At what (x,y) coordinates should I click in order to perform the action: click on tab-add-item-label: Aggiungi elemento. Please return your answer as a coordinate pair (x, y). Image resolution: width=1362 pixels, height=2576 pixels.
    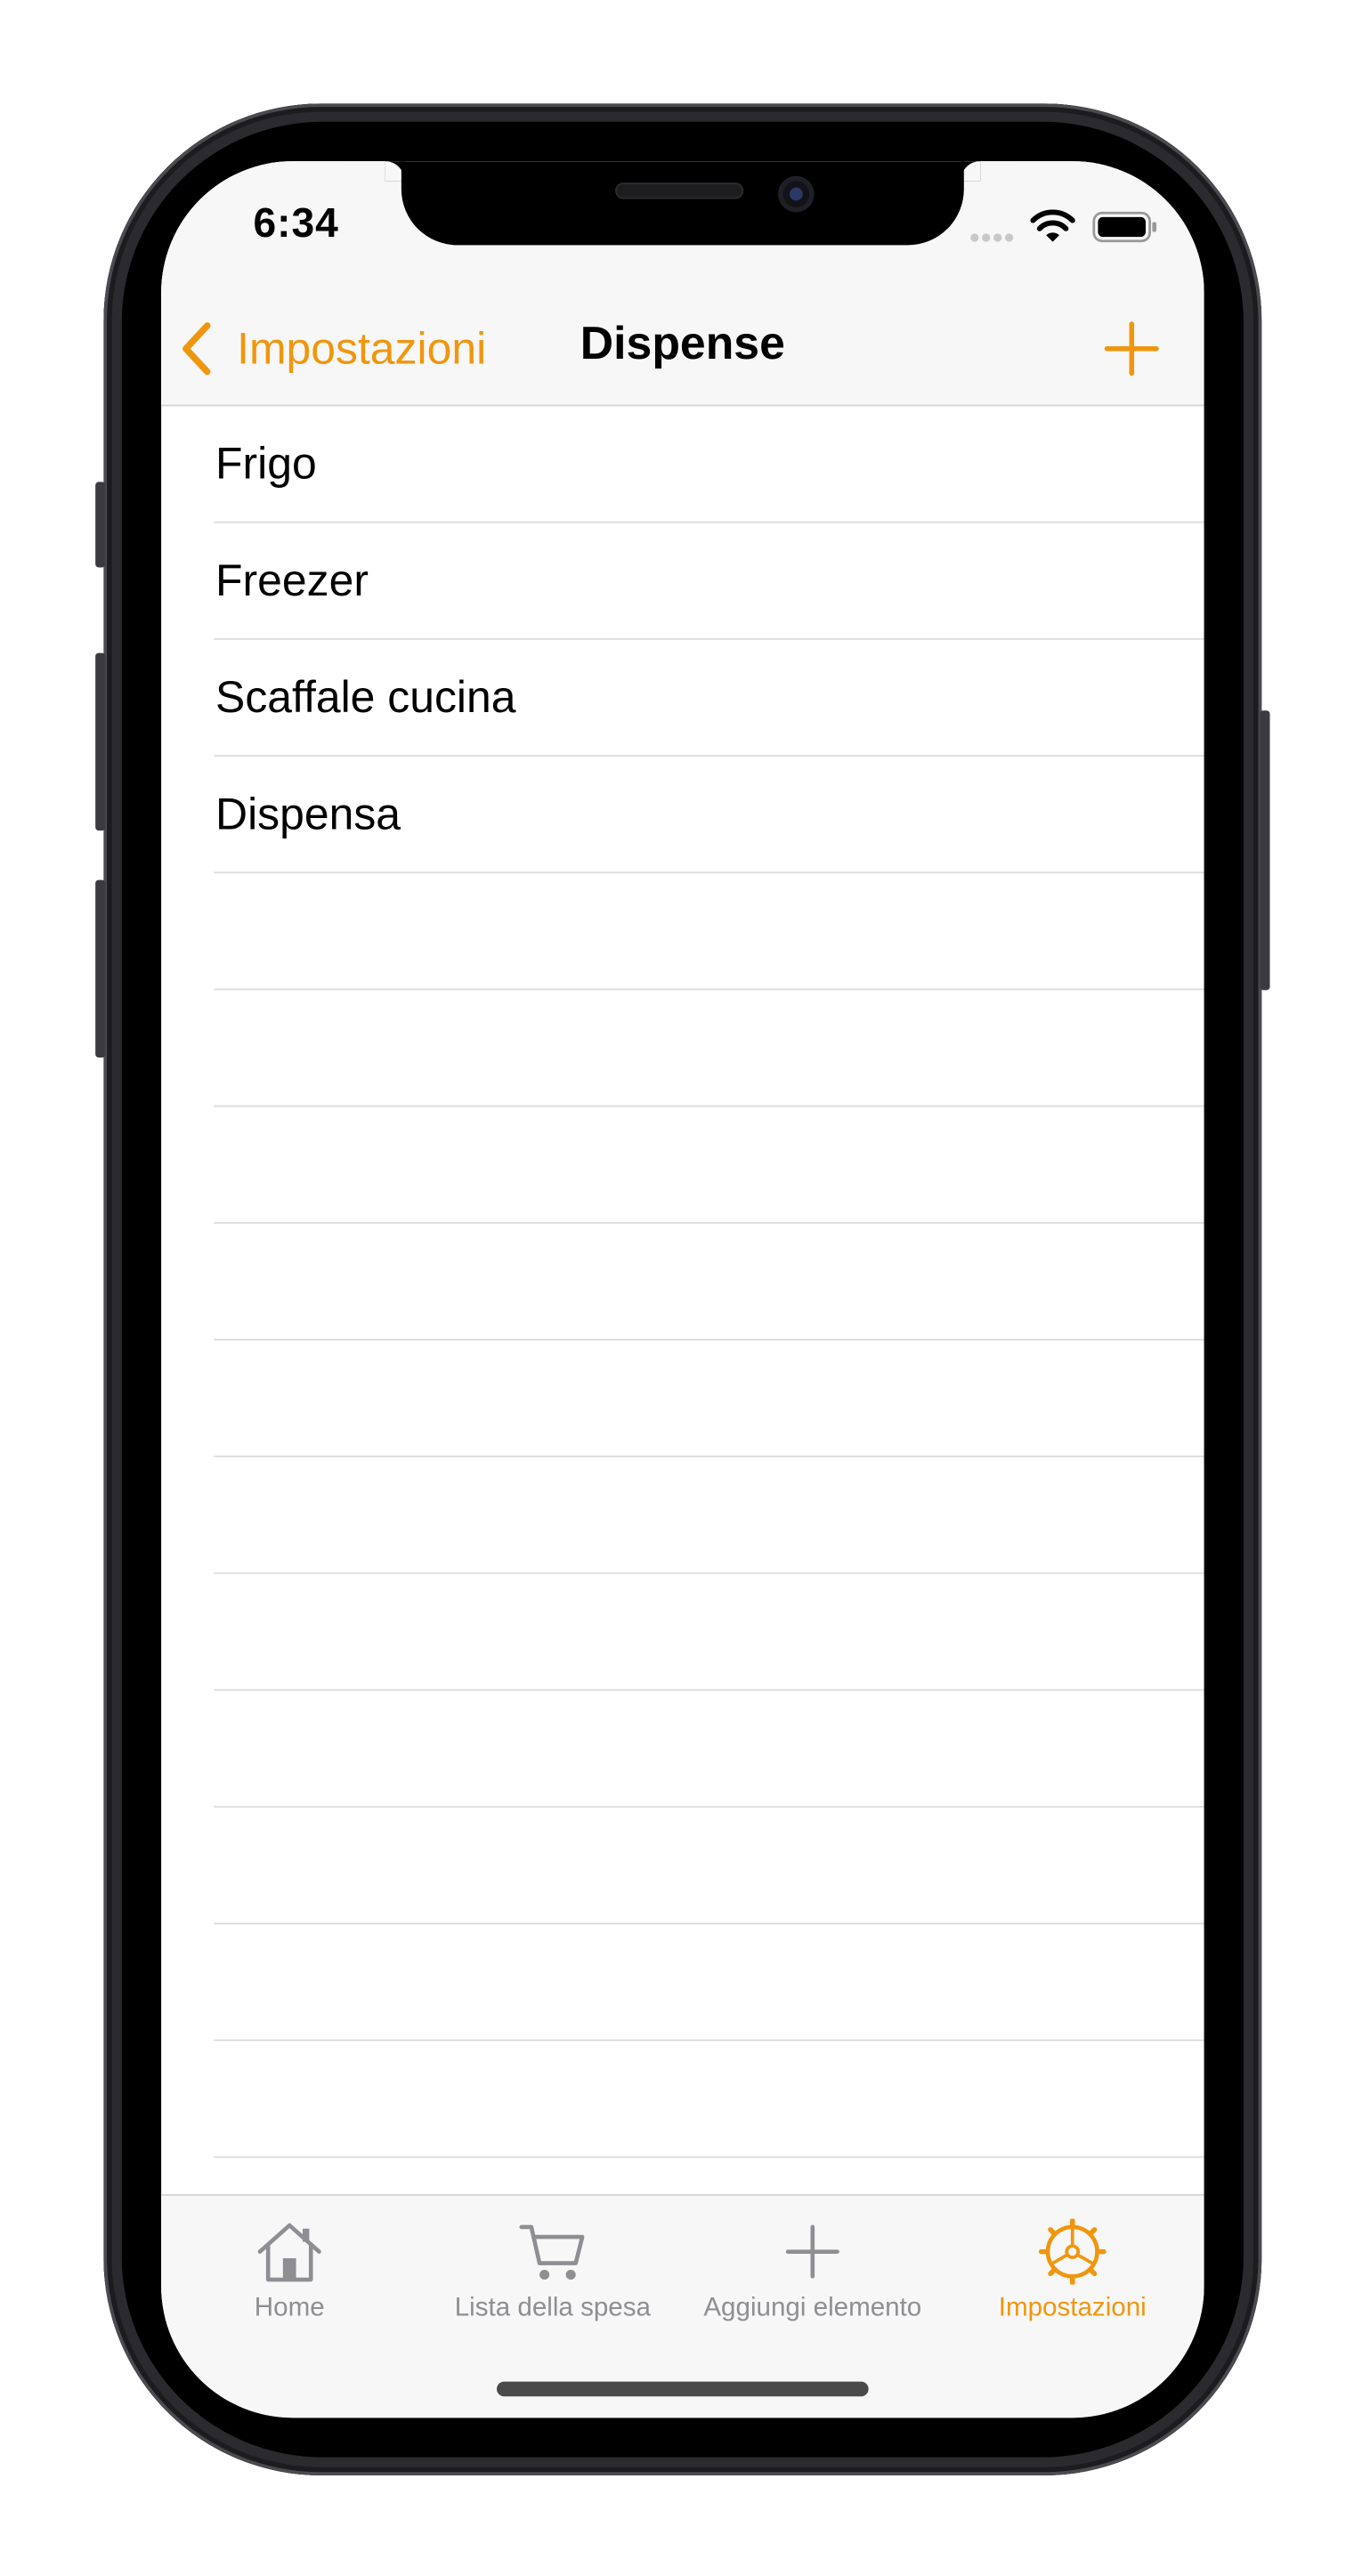
    Looking at the image, I should click on (812, 2308).